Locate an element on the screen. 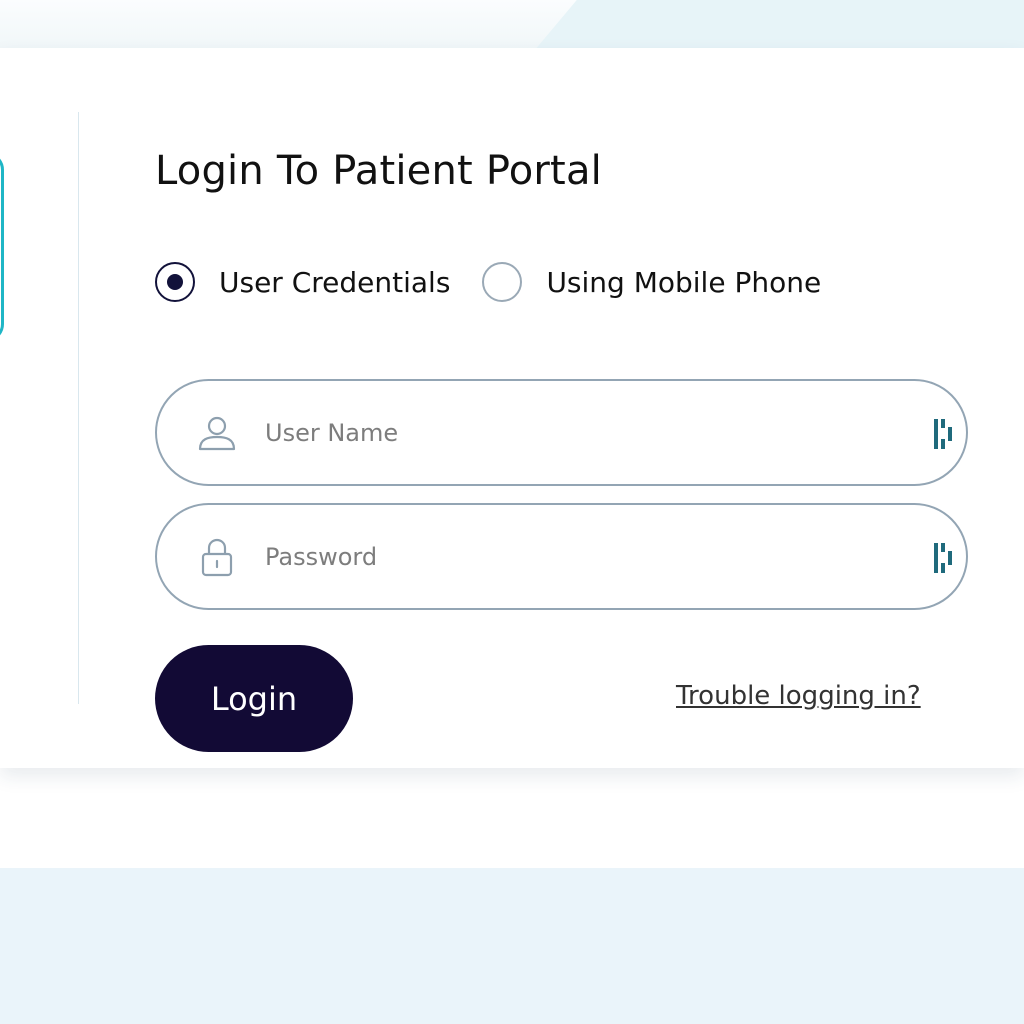 The image size is (1024, 1024). lock-icon is located at coordinates (217, 557).